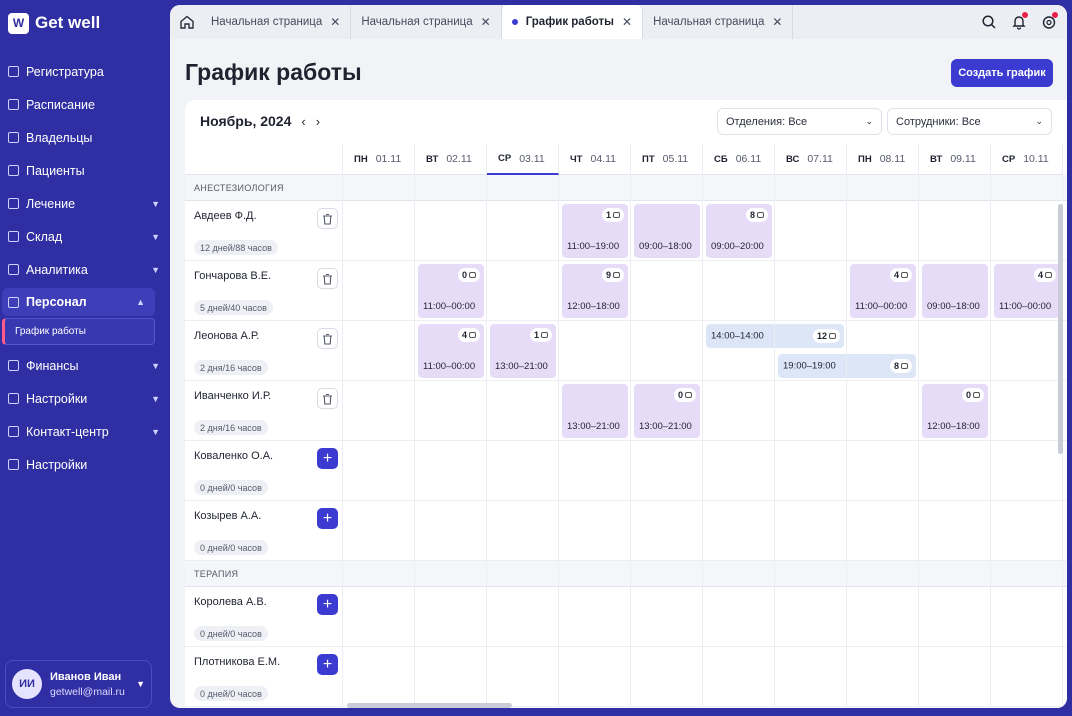 This screenshot has height=716, width=1072. I want to click on bell-icon, so click(1019, 21).